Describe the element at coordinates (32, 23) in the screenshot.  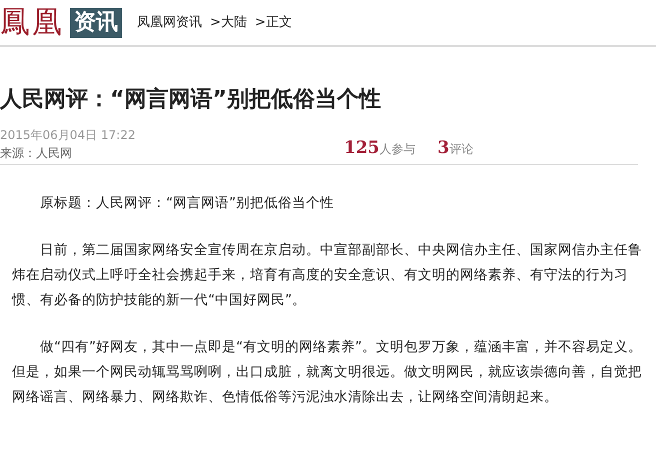
I see `site-logo: 鳳凰` at that location.